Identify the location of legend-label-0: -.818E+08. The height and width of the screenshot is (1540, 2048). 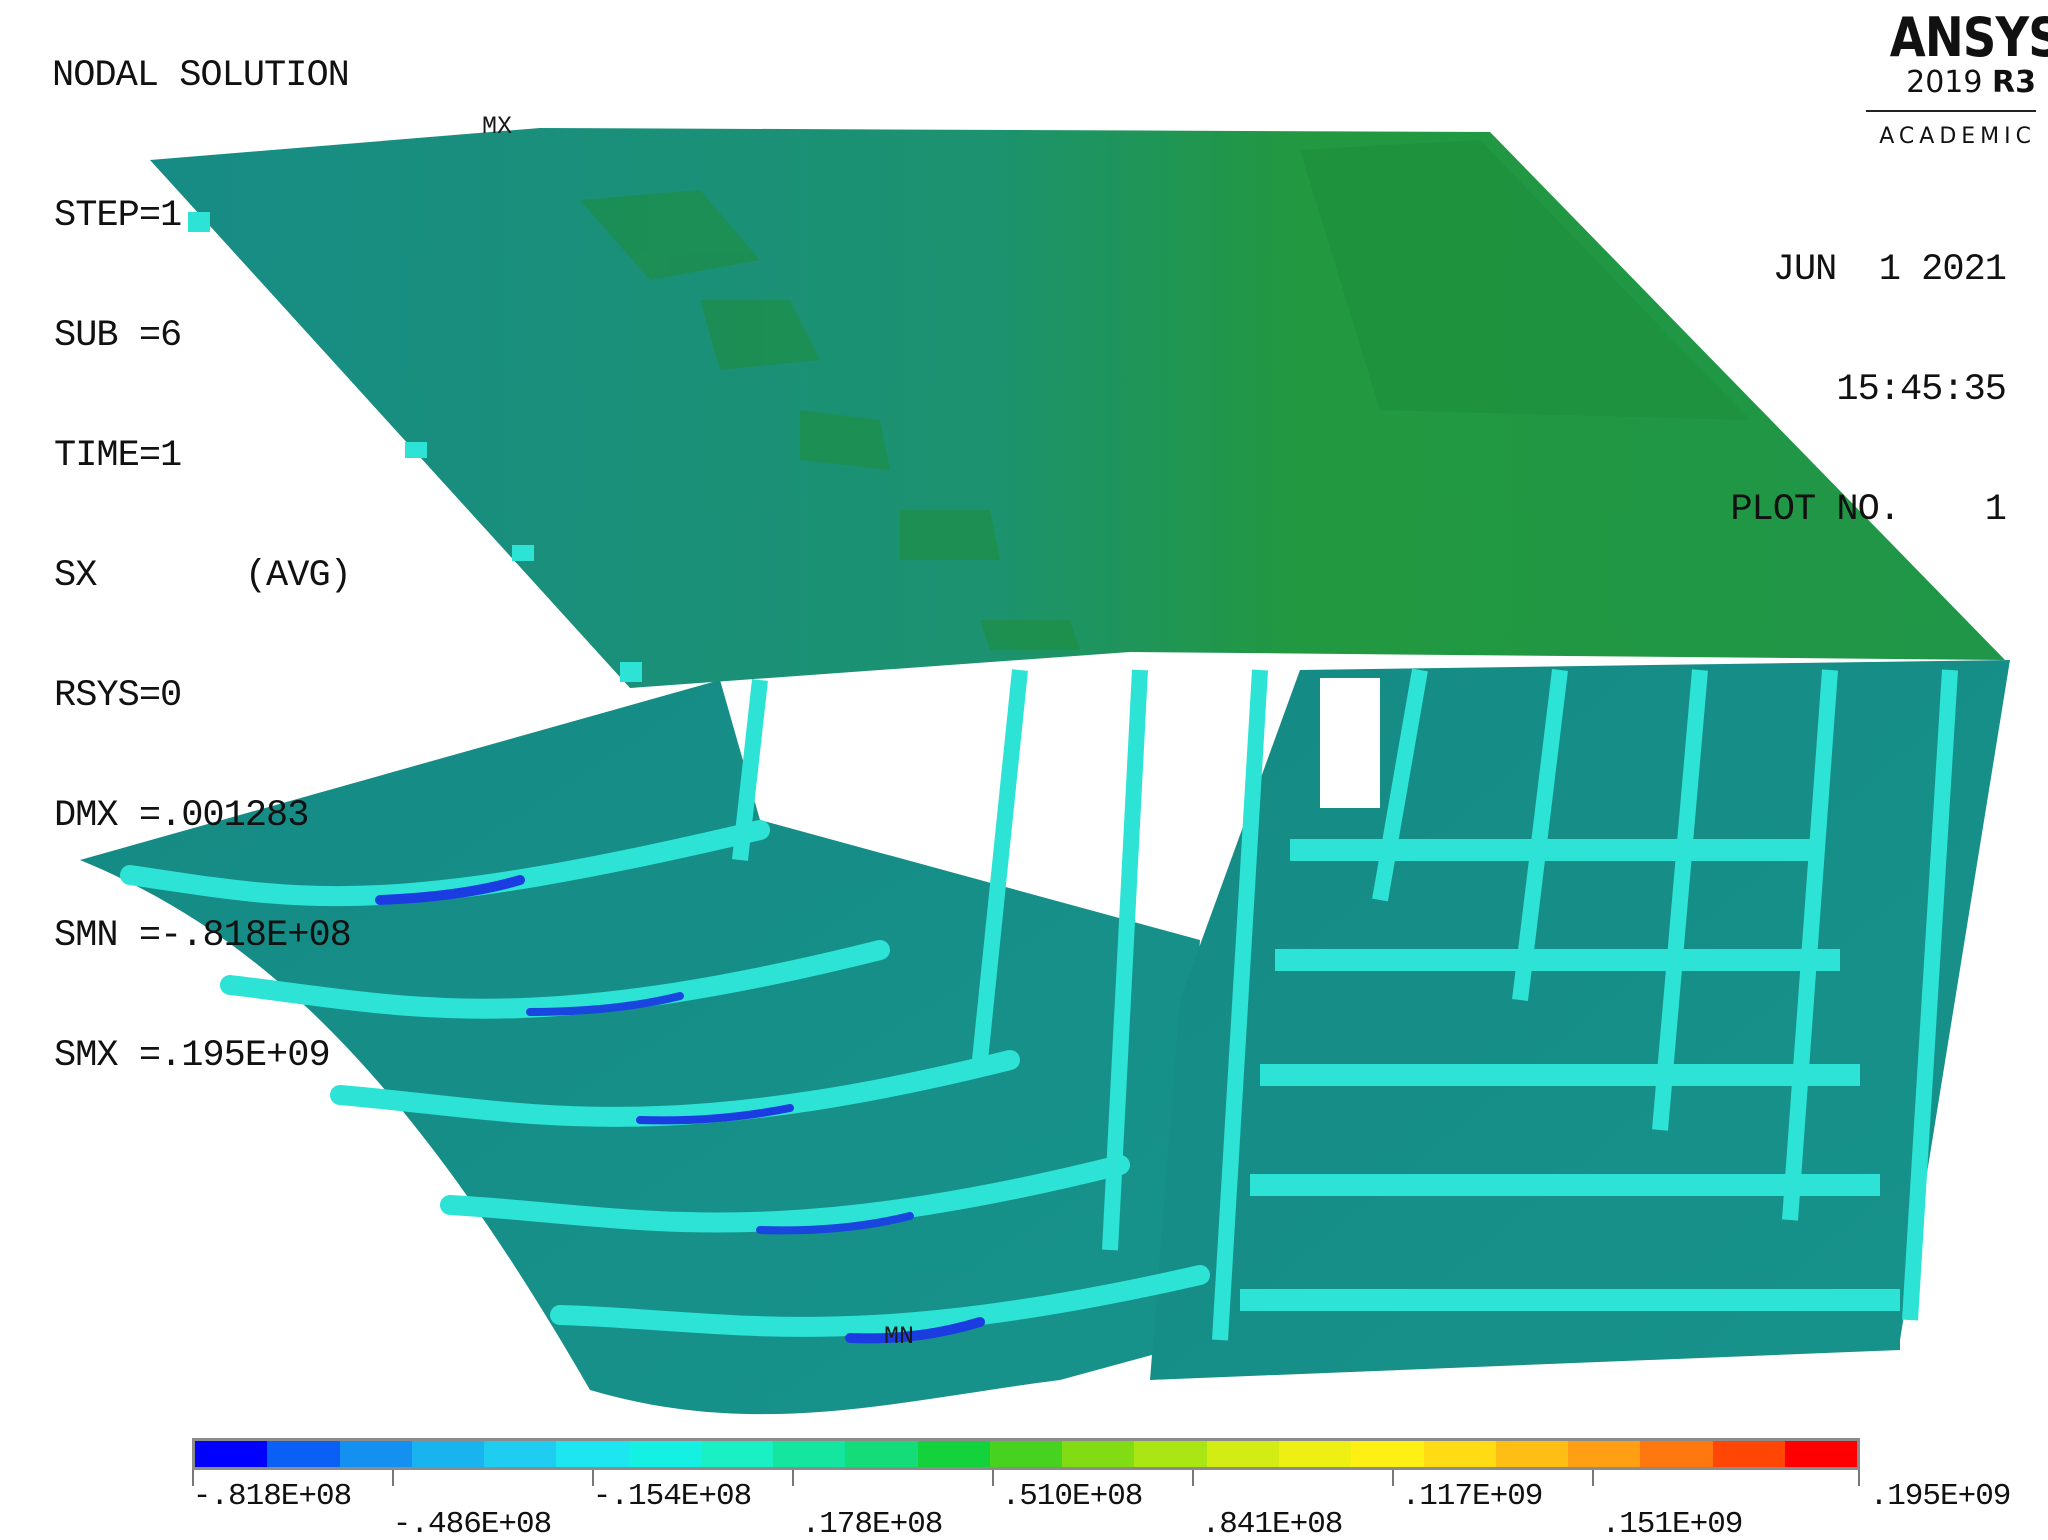
(272, 1496).